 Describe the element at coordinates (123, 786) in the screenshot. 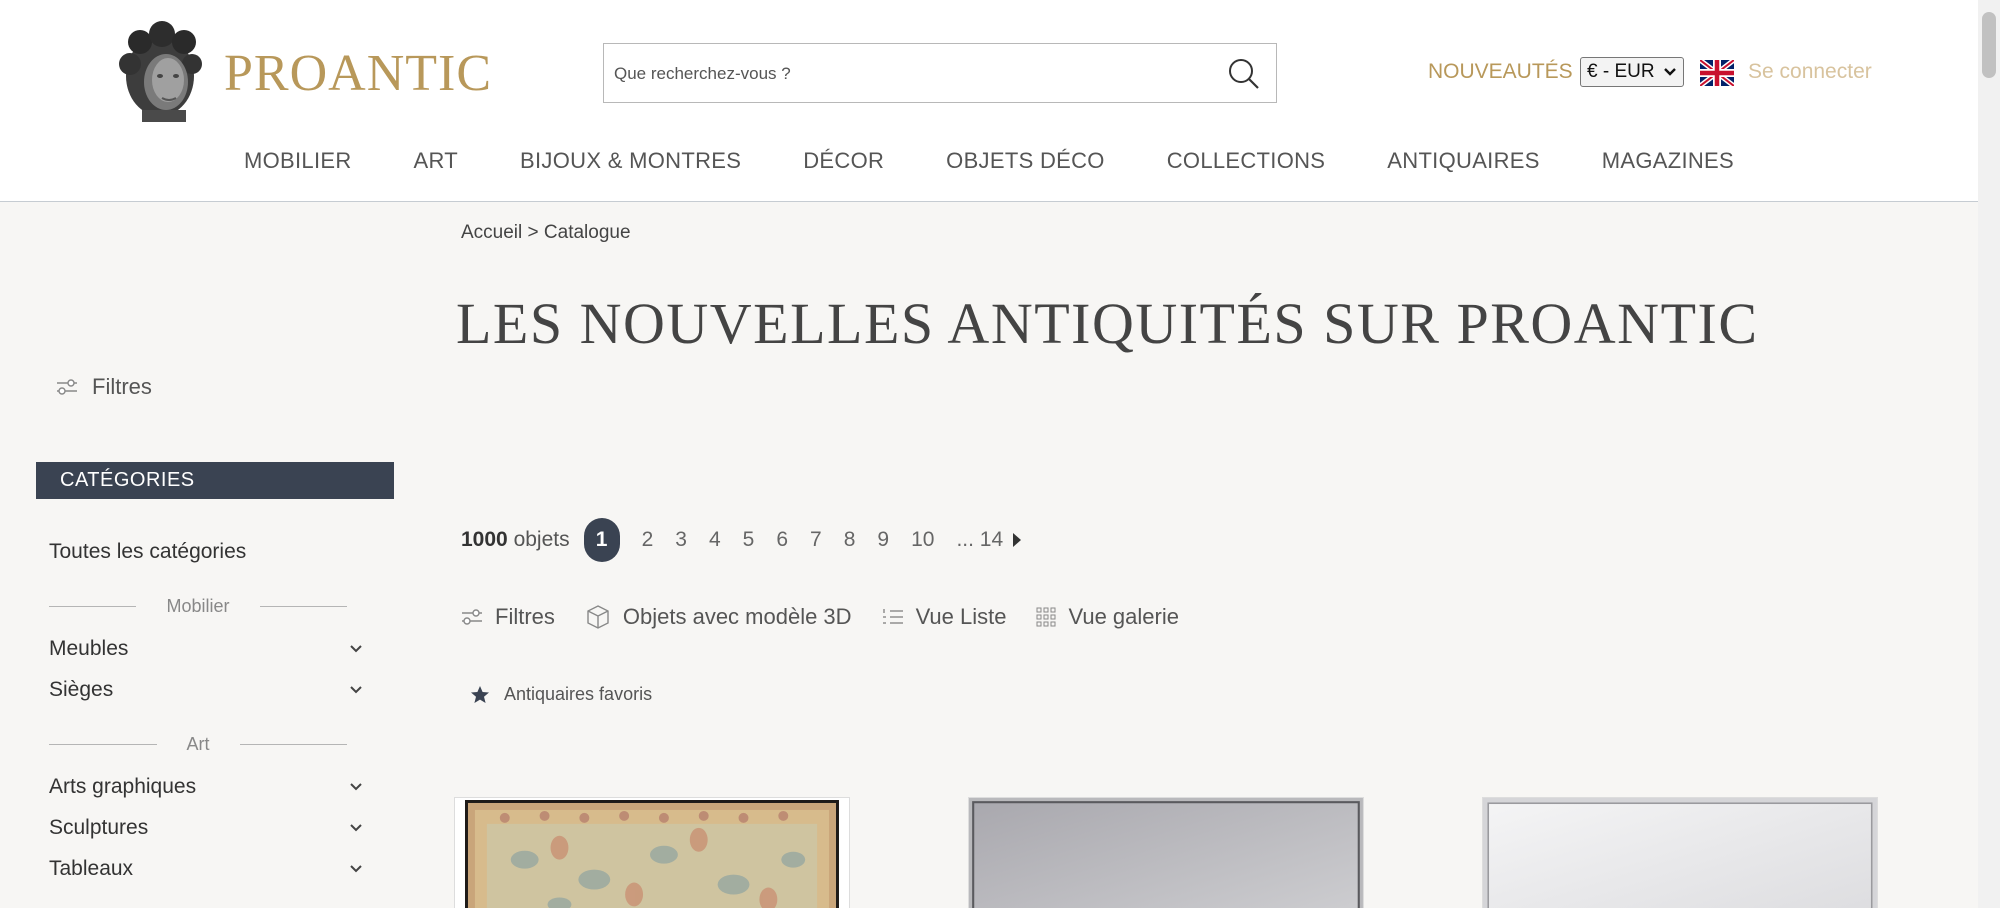

I see `category-label: Arts graphiques` at that location.